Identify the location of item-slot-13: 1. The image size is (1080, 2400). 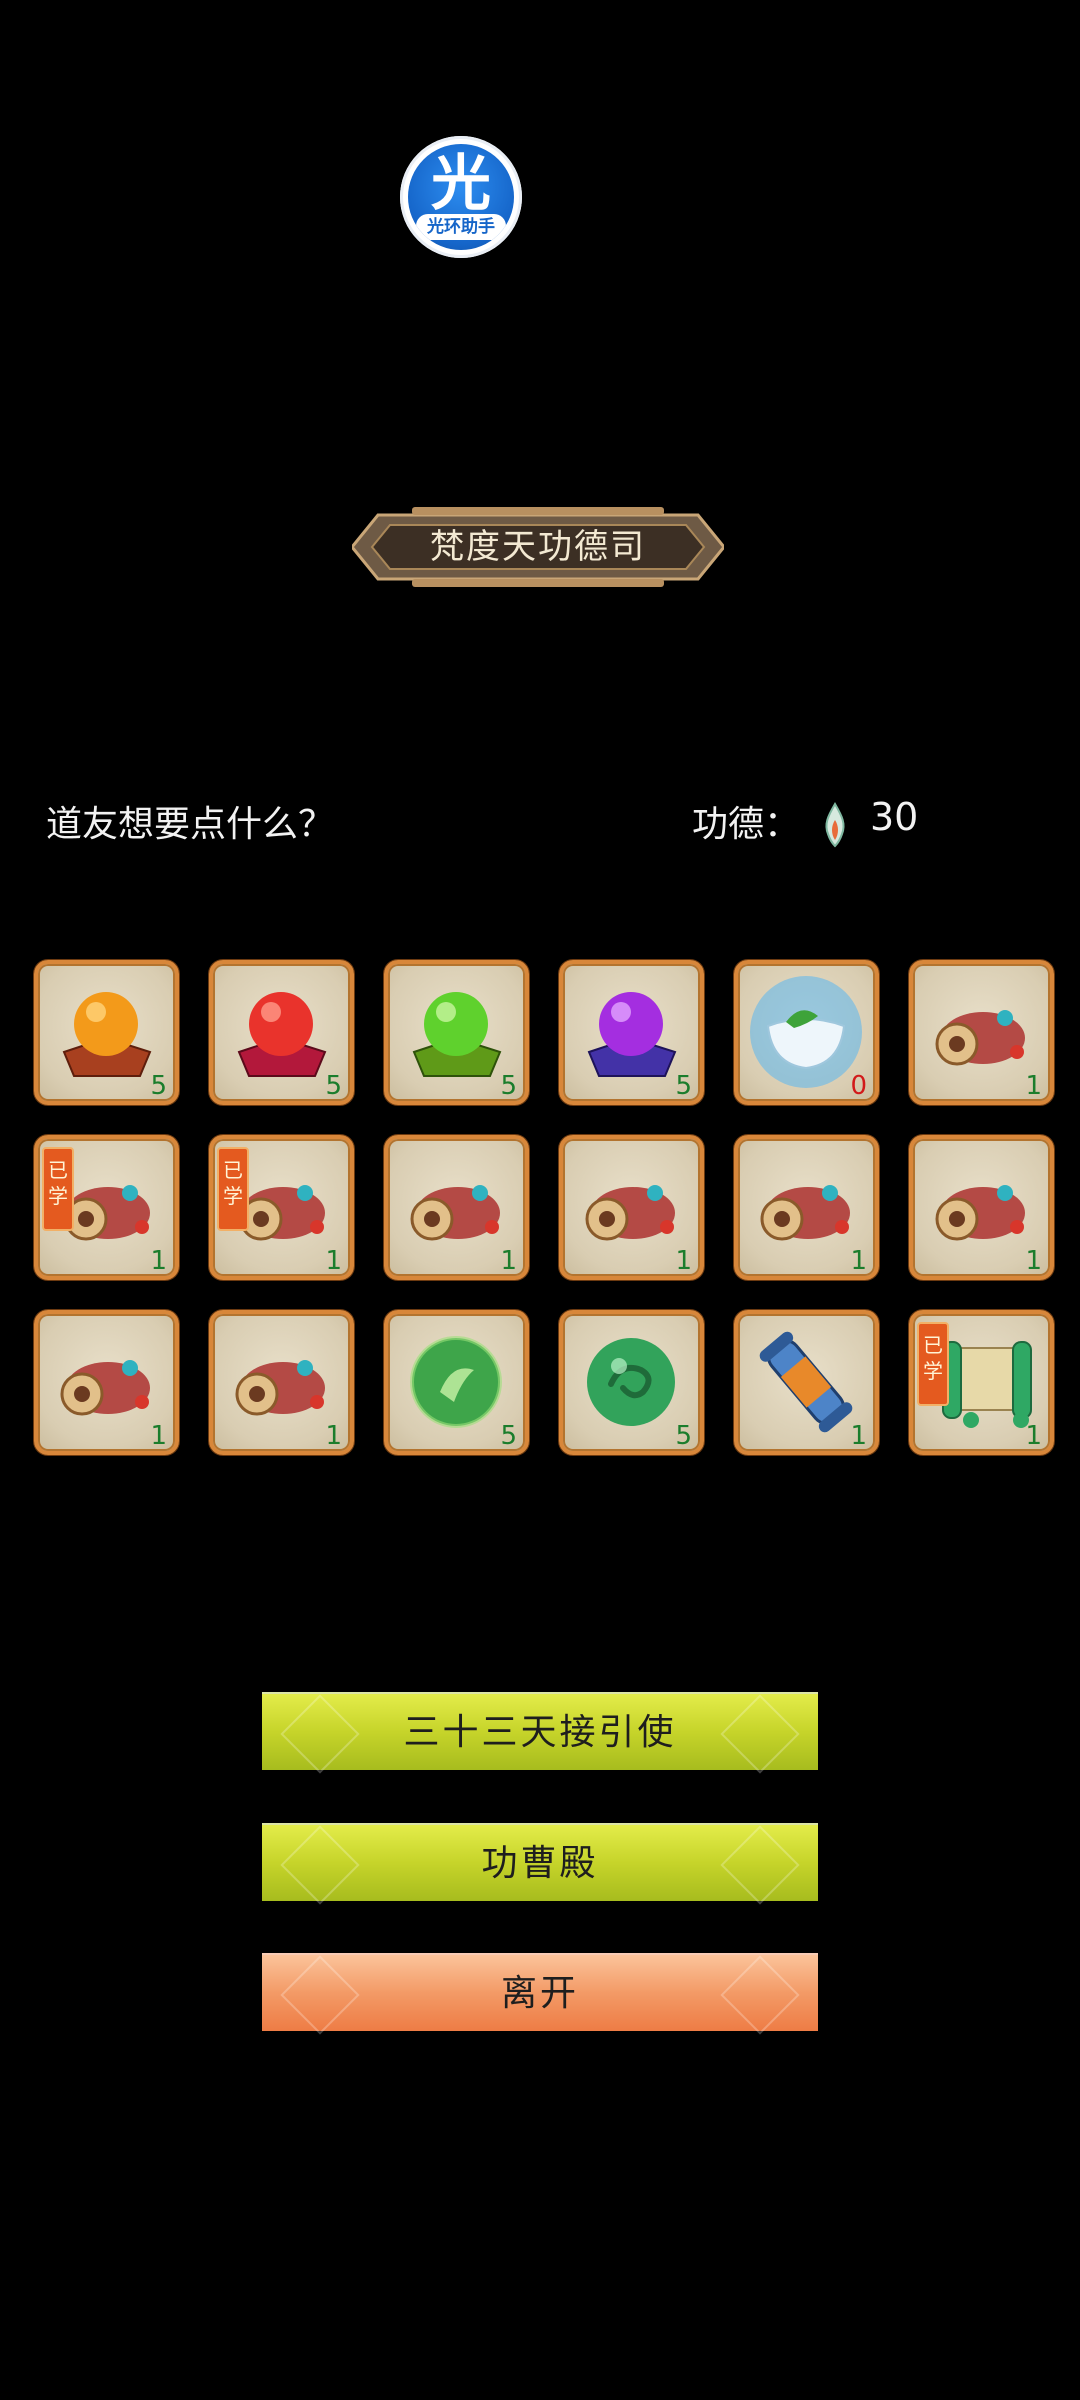
(106, 1382).